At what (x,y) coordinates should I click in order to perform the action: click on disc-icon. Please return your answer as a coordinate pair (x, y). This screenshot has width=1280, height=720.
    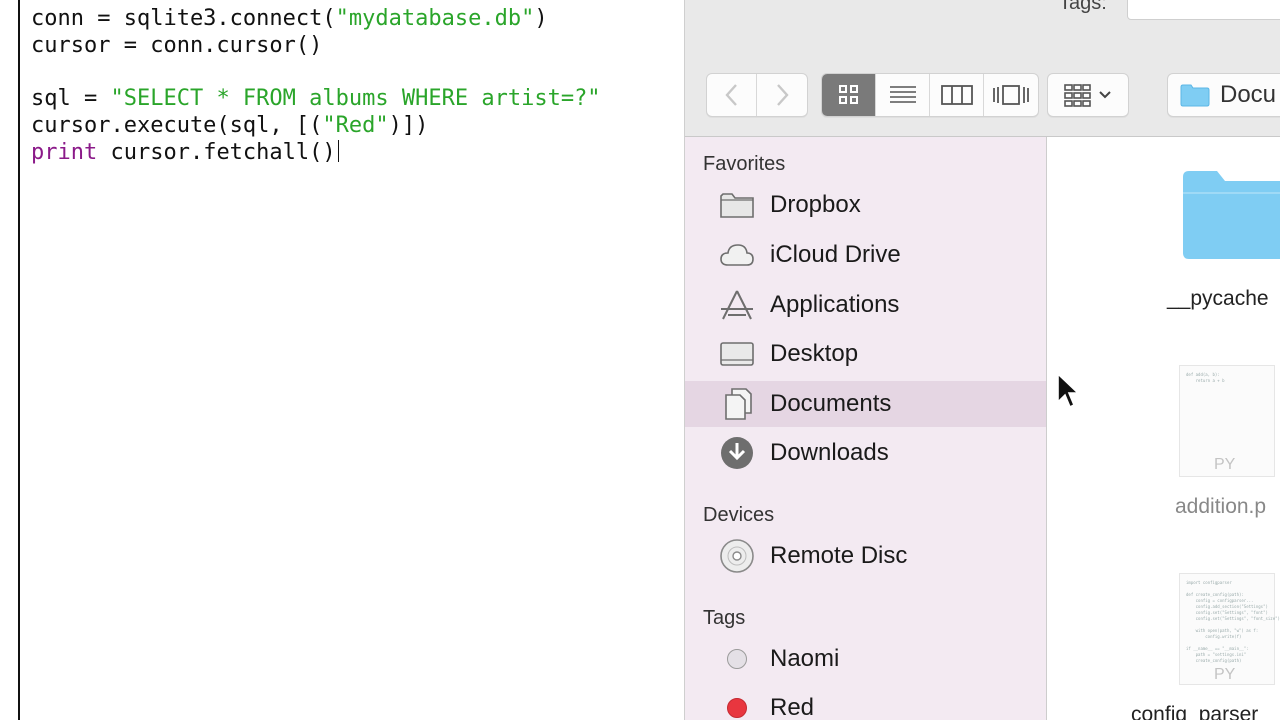
    Looking at the image, I should click on (737, 556).